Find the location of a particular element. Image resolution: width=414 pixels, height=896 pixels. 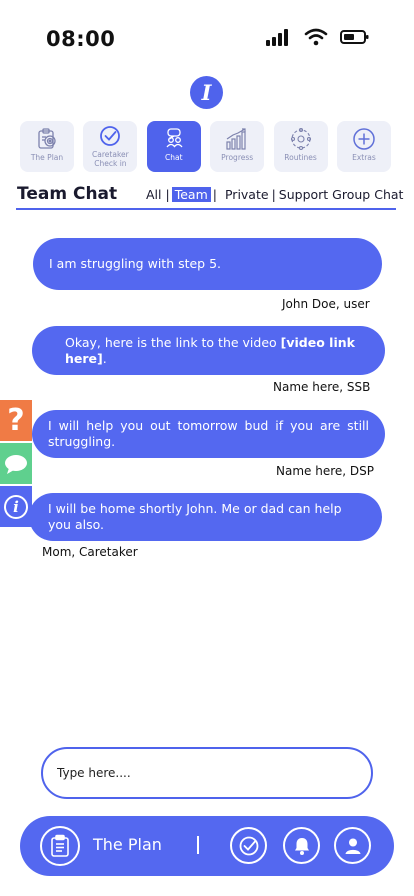

bottom-bar-label: The Plan is located at coordinates (127, 844).